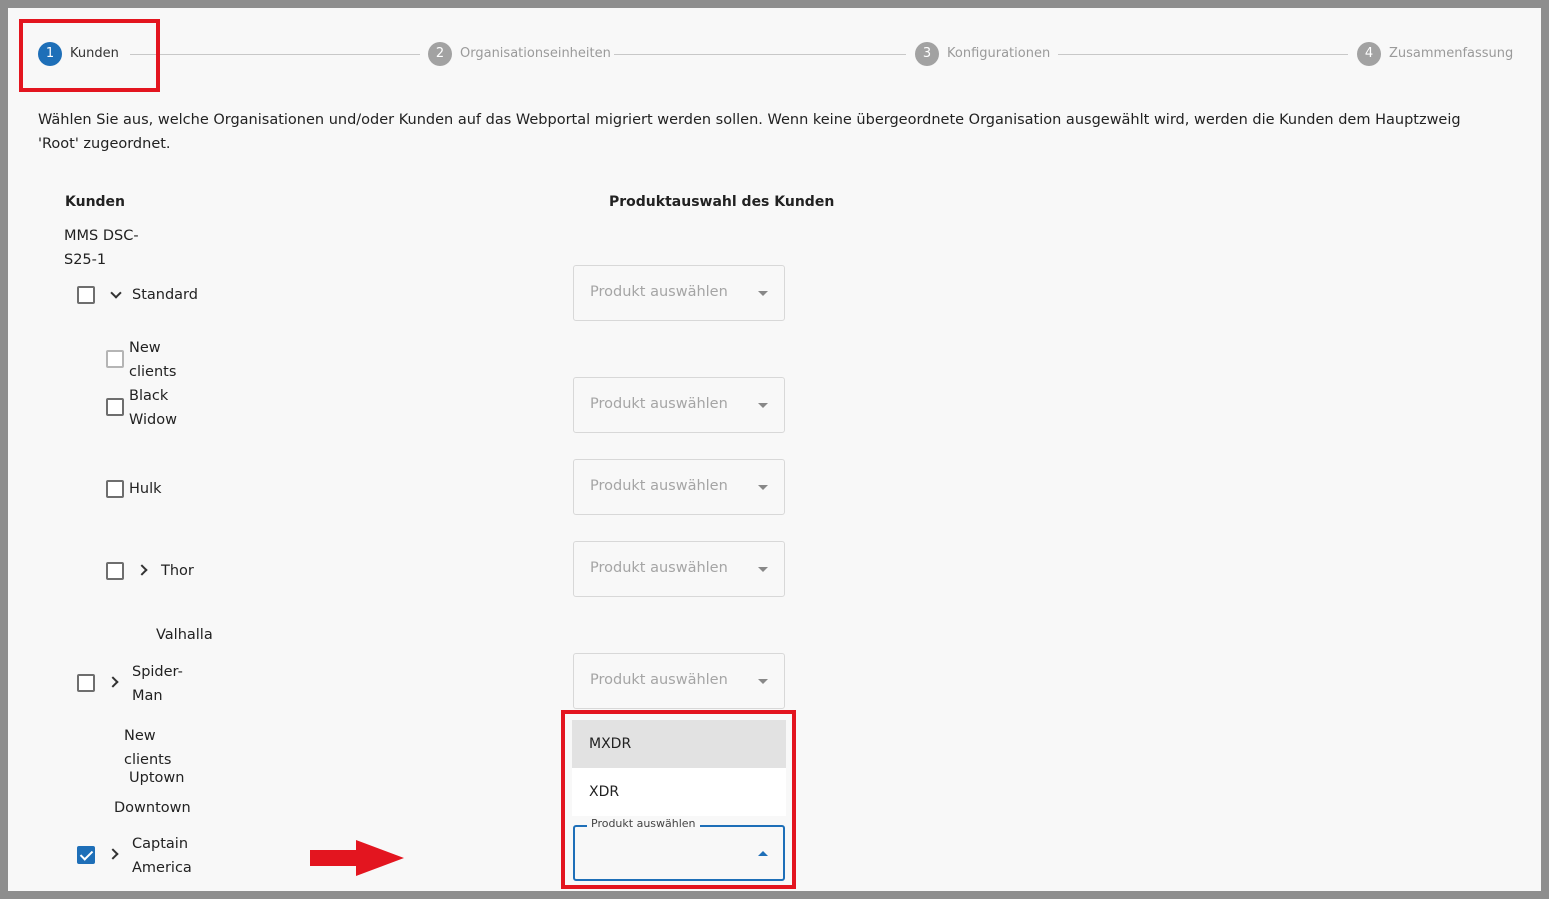 The height and width of the screenshot is (899, 1549). Describe the element at coordinates (86, 683) in the screenshot. I see `spider-man-checkbox` at that location.